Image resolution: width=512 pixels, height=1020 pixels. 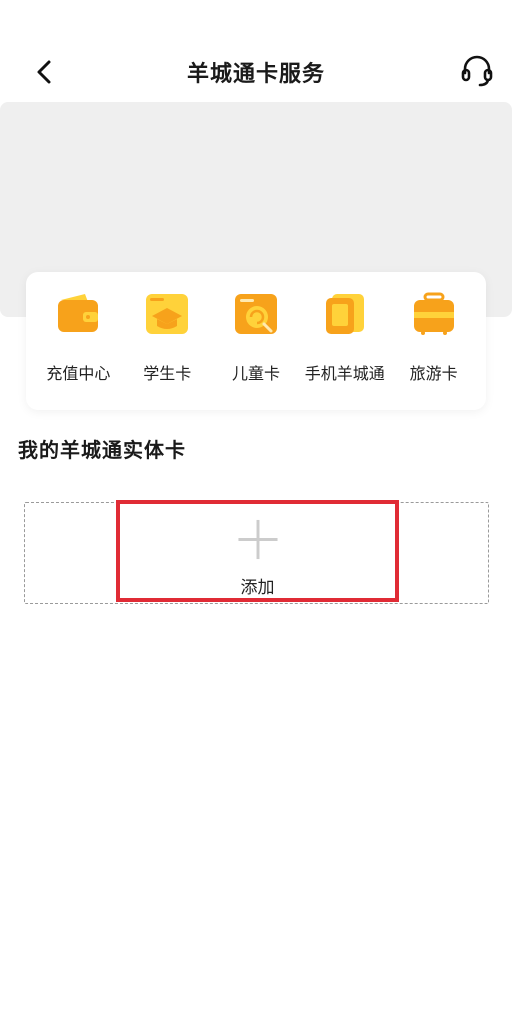 I want to click on menu-item-label: 手机羊城通, so click(x=344, y=373).